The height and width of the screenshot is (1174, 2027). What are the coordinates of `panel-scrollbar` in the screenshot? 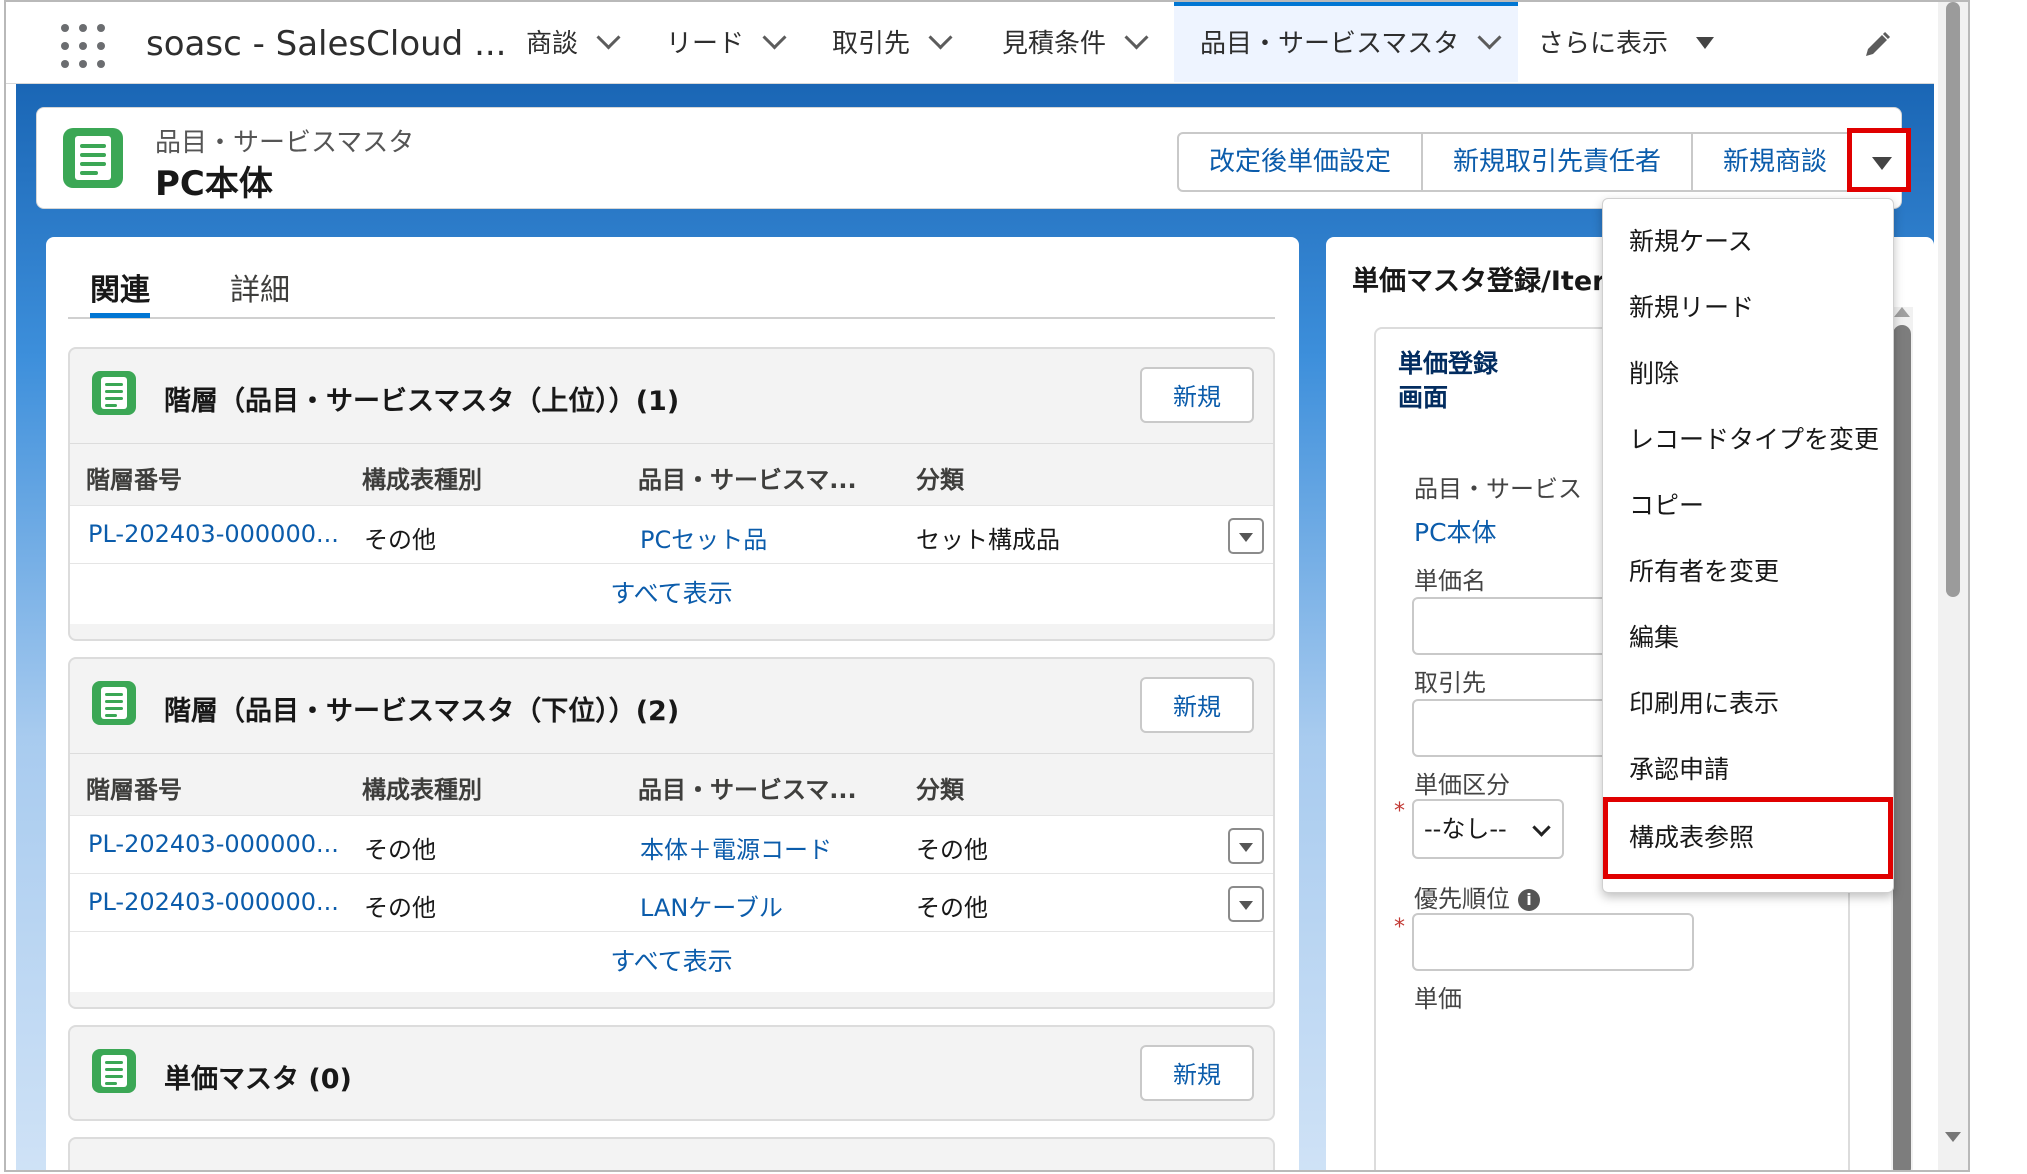 It's located at (1902, 738).